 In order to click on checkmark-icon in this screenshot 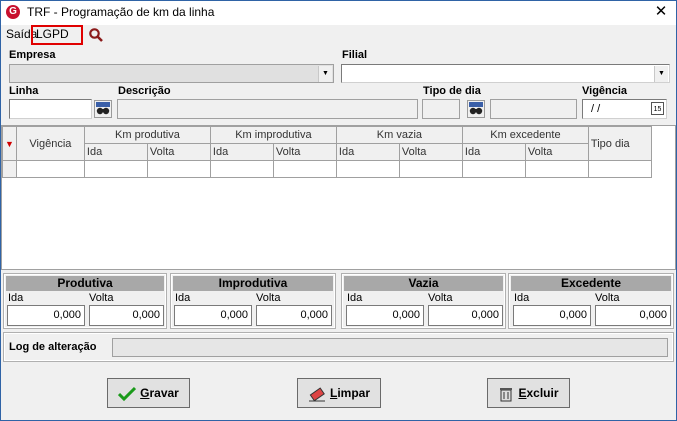, I will do `click(127, 393)`.